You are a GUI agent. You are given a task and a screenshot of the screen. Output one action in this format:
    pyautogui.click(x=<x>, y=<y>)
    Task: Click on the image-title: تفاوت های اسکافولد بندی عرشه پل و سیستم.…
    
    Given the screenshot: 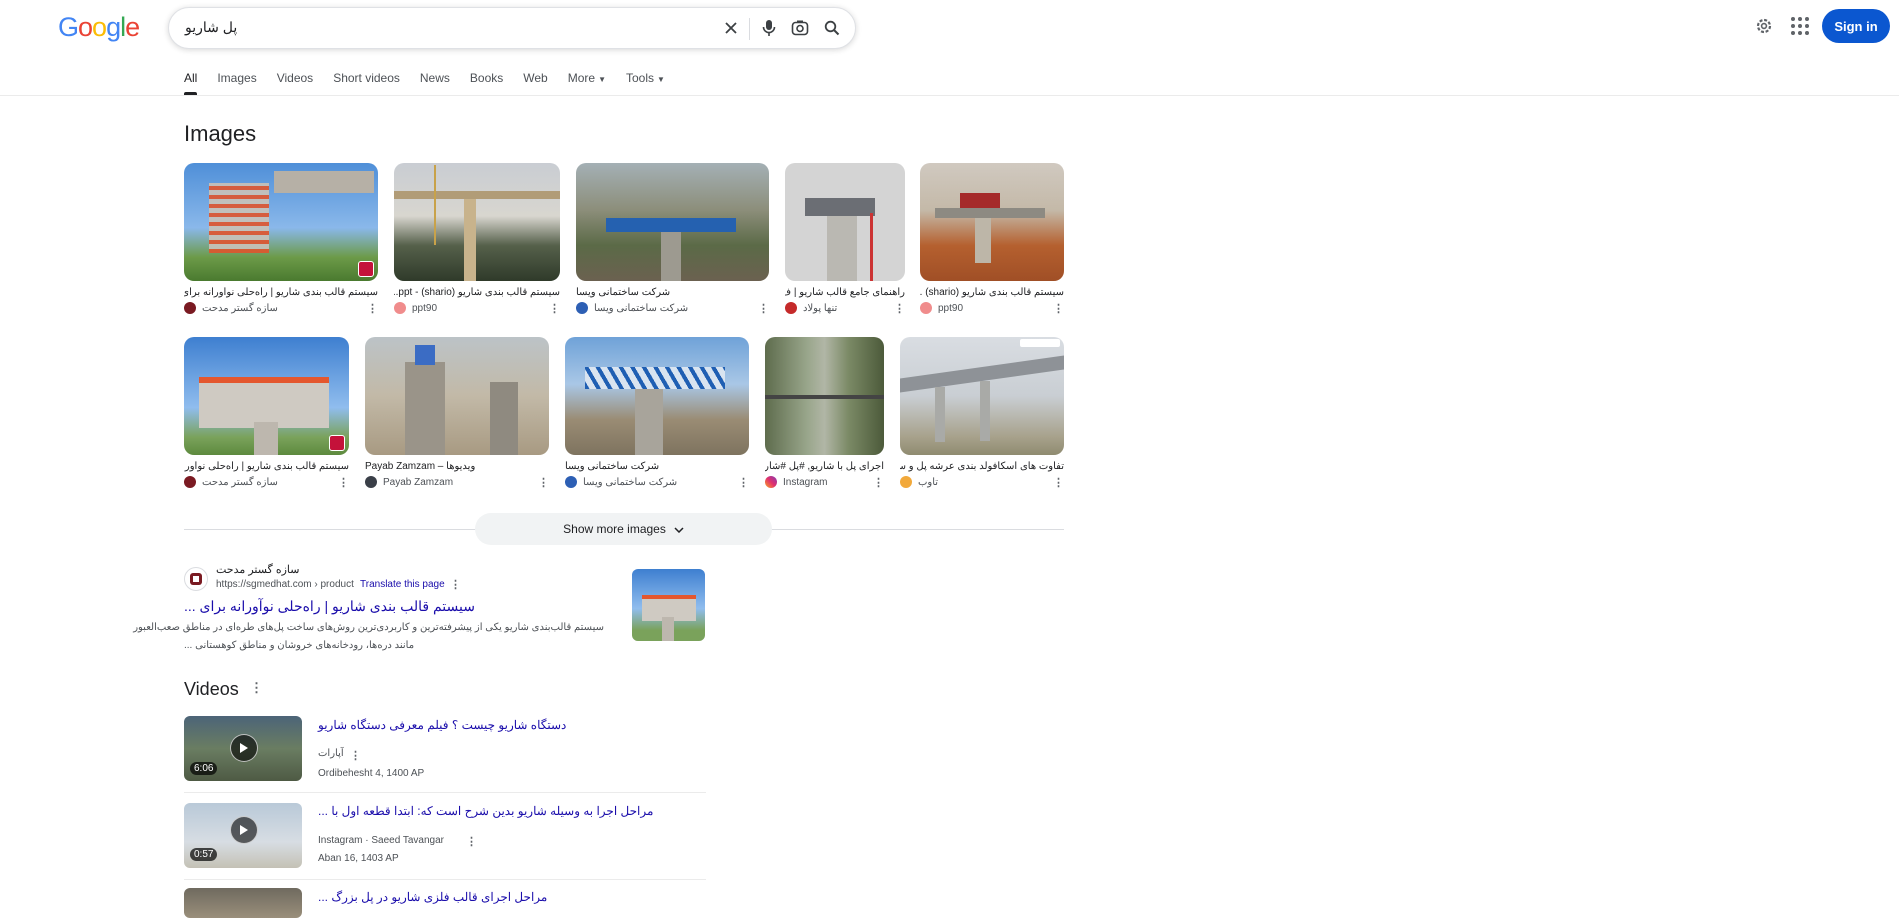 What is the action you would take?
    pyautogui.click(x=982, y=466)
    